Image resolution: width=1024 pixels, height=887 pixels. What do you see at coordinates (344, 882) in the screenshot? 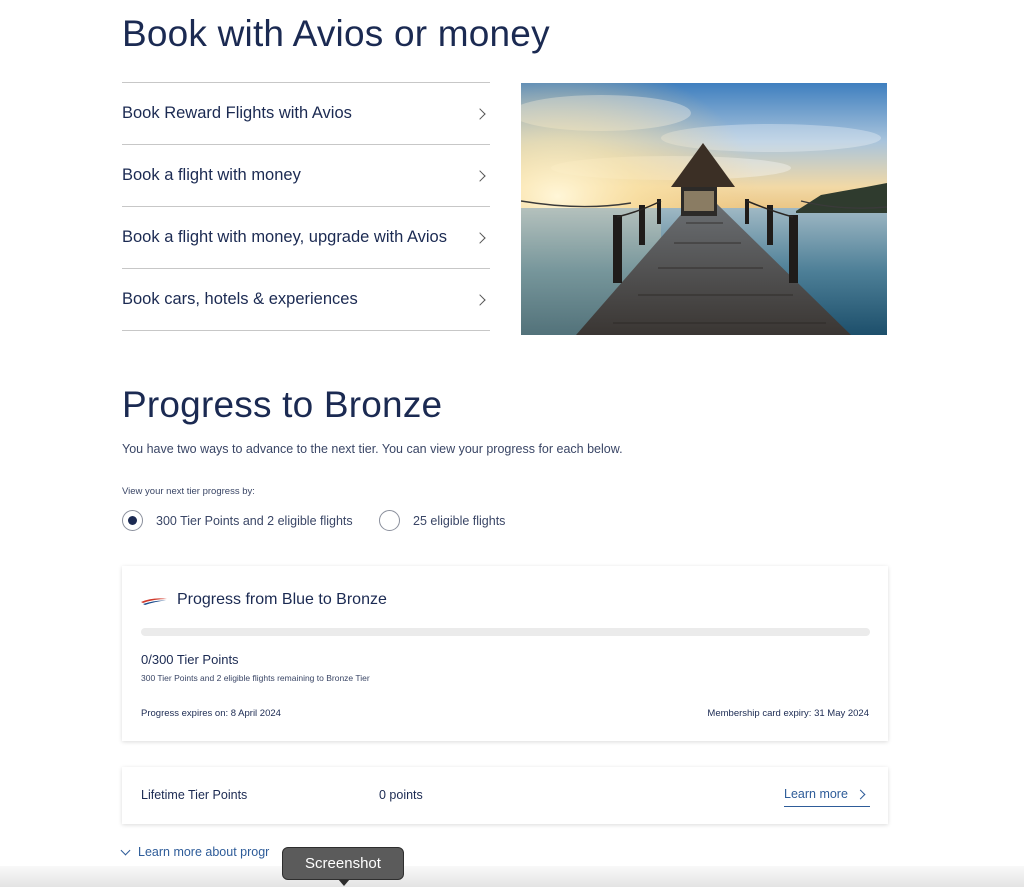
I see `tooltip-pointer` at bounding box center [344, 882].